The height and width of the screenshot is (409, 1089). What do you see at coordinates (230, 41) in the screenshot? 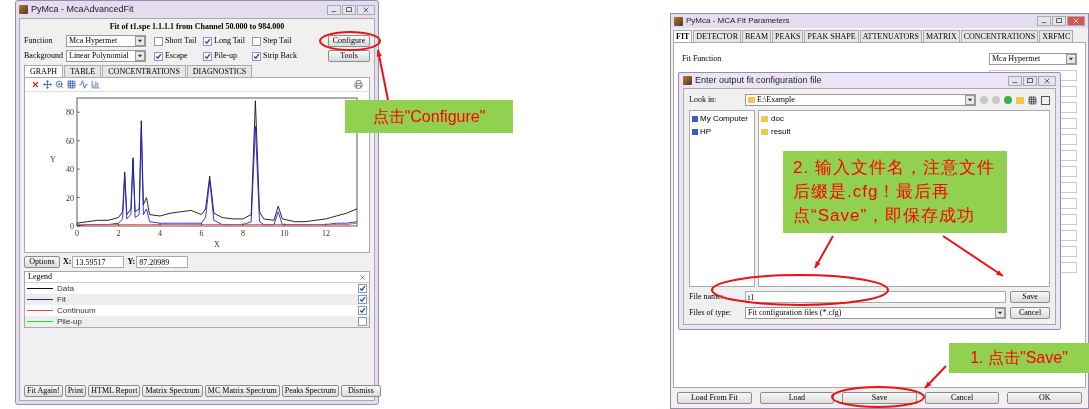
I see `option-label: Long Tail` at bounding box center [230, 41].